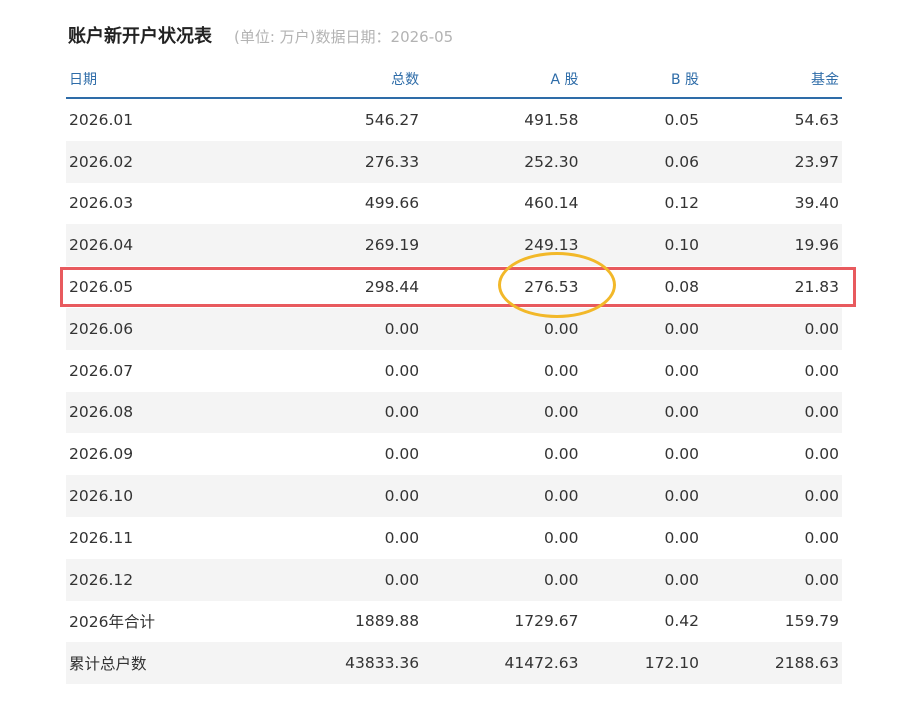  Describe the element at coordinates (165, 79) in the screenshot. I see `header-date: 日期` at that location.